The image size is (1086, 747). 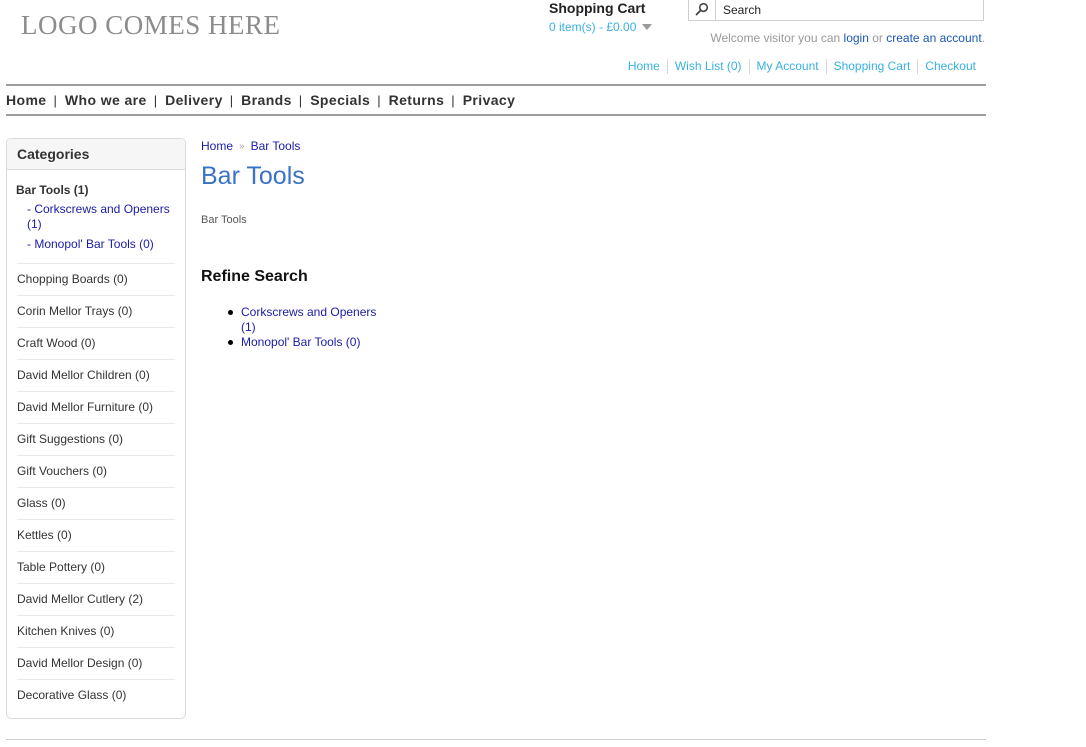 What do you see at coordinates (96, 408) in the screenshot?
I see `category-item: David Mellor Furniture (0)` at bounding box center [96, 408].